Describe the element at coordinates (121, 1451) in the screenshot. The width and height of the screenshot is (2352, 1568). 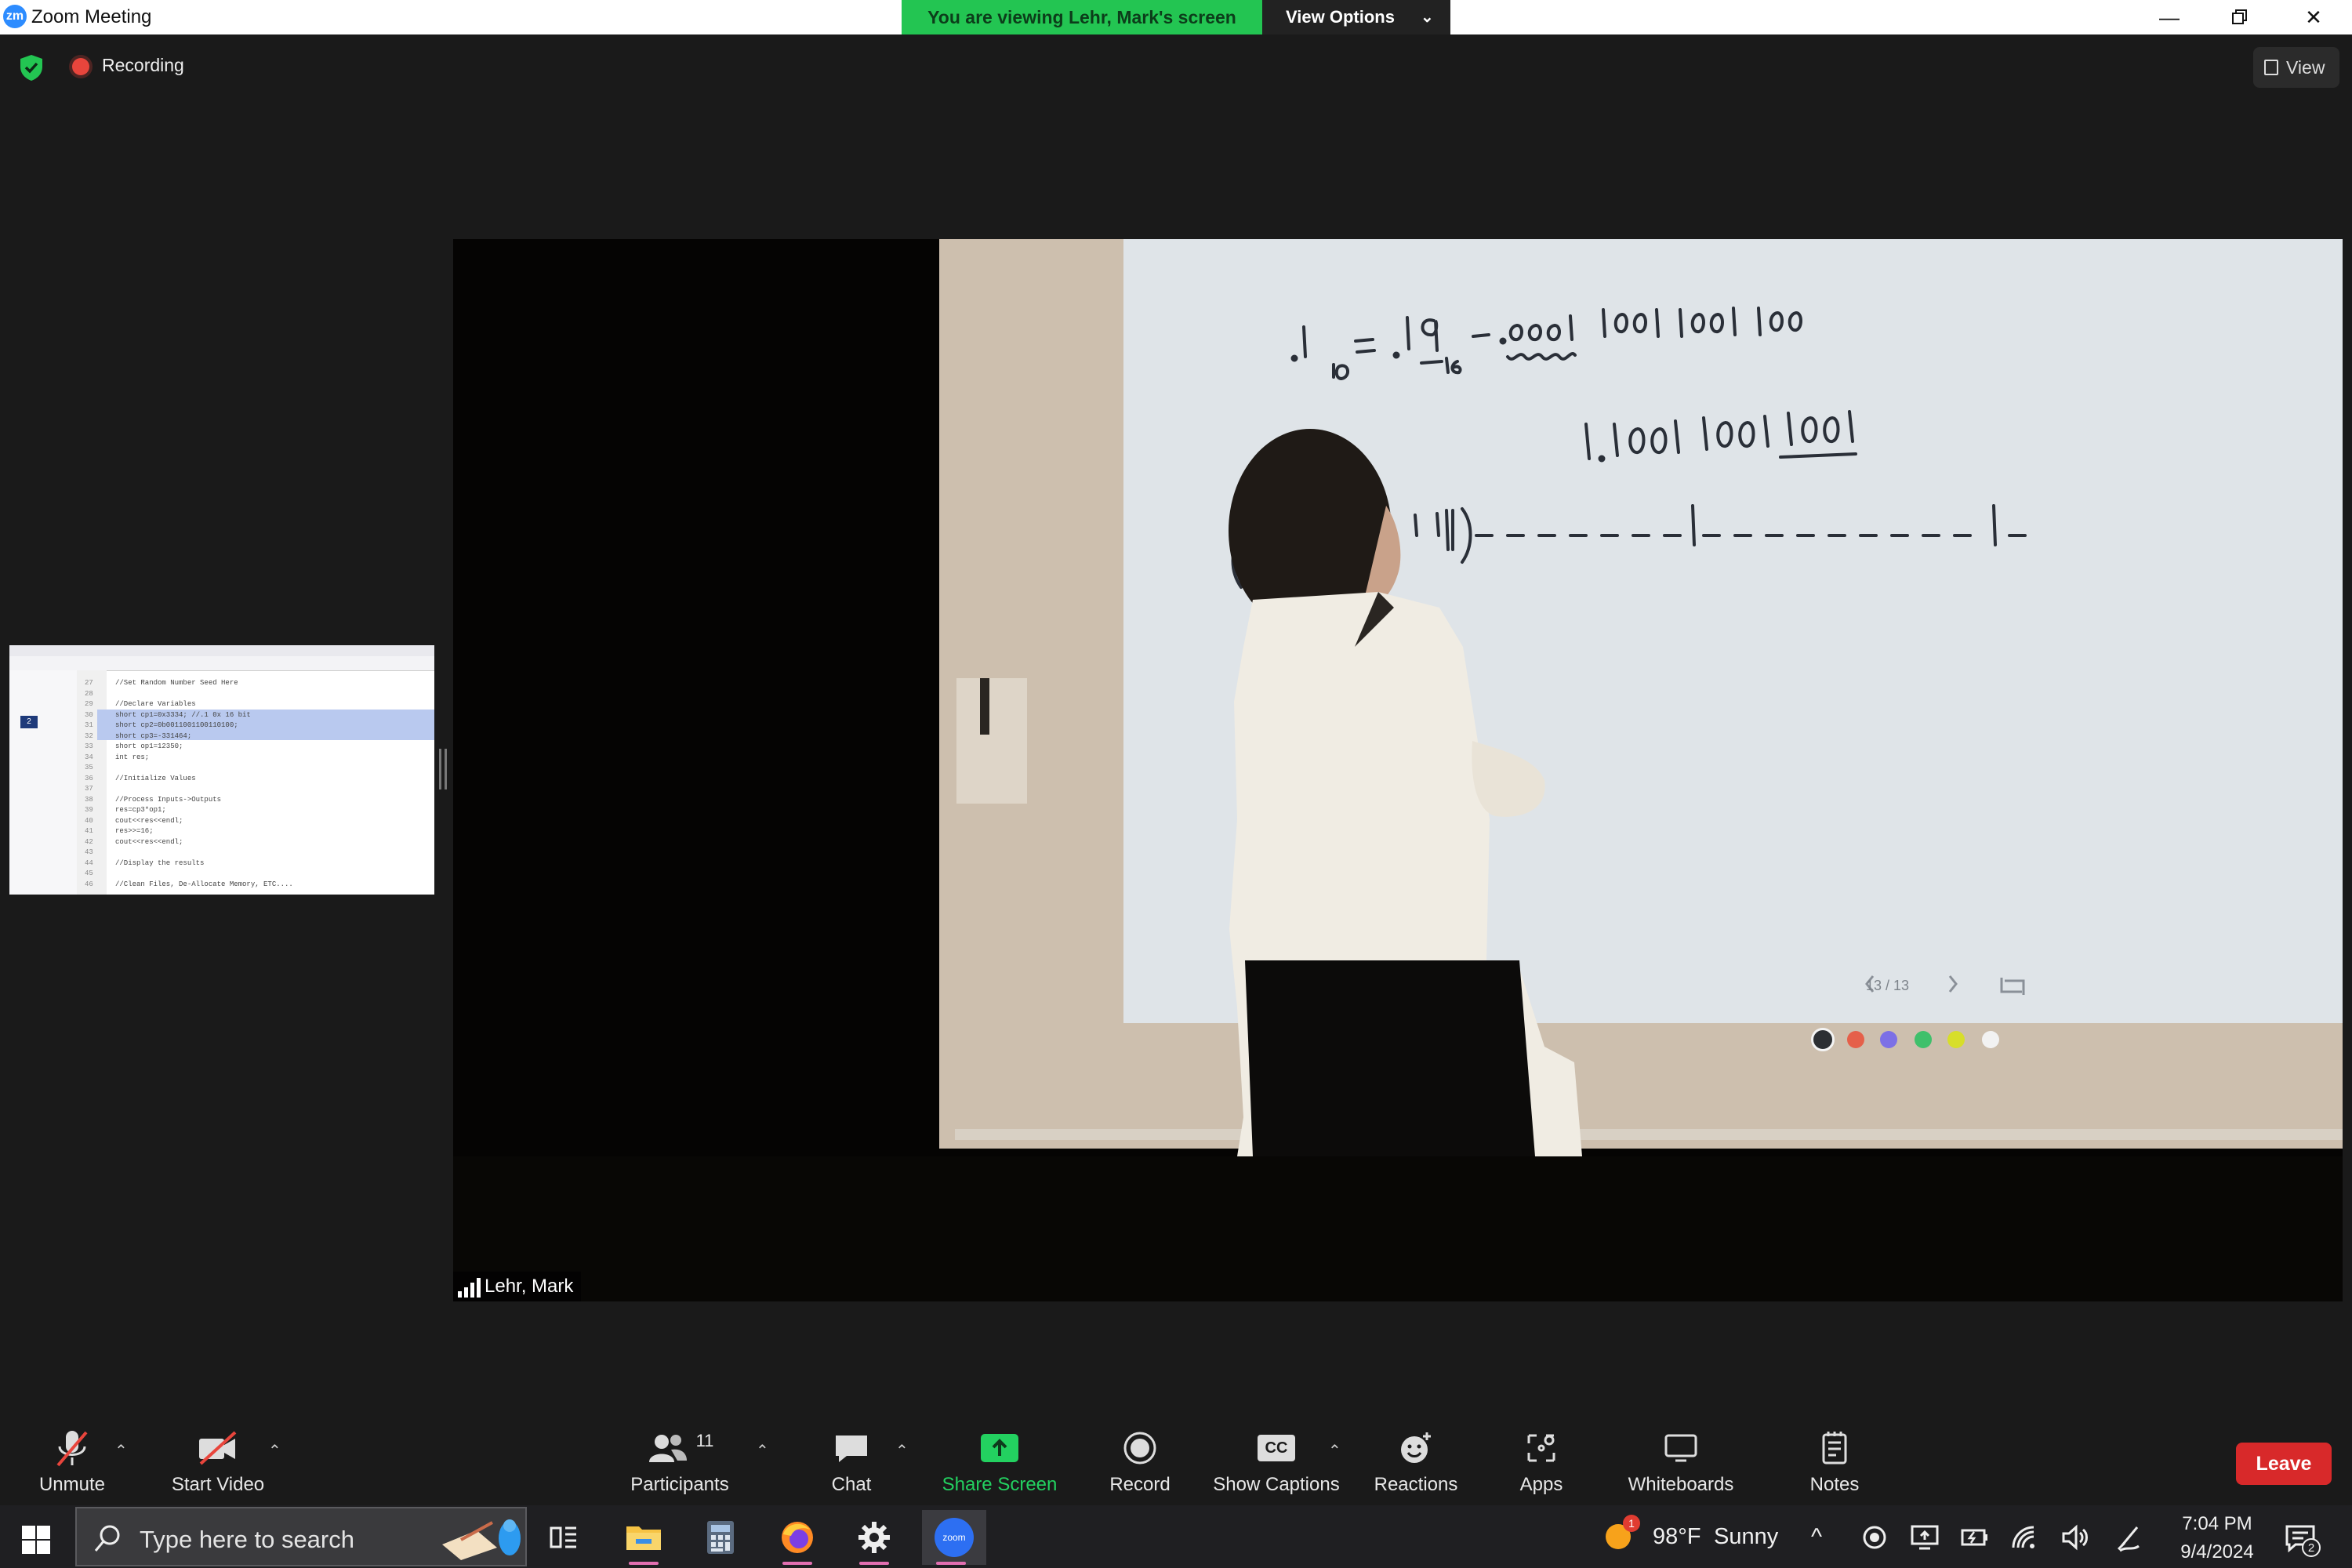
I see `audio-options-chevron-icon: ⌃` at that location.